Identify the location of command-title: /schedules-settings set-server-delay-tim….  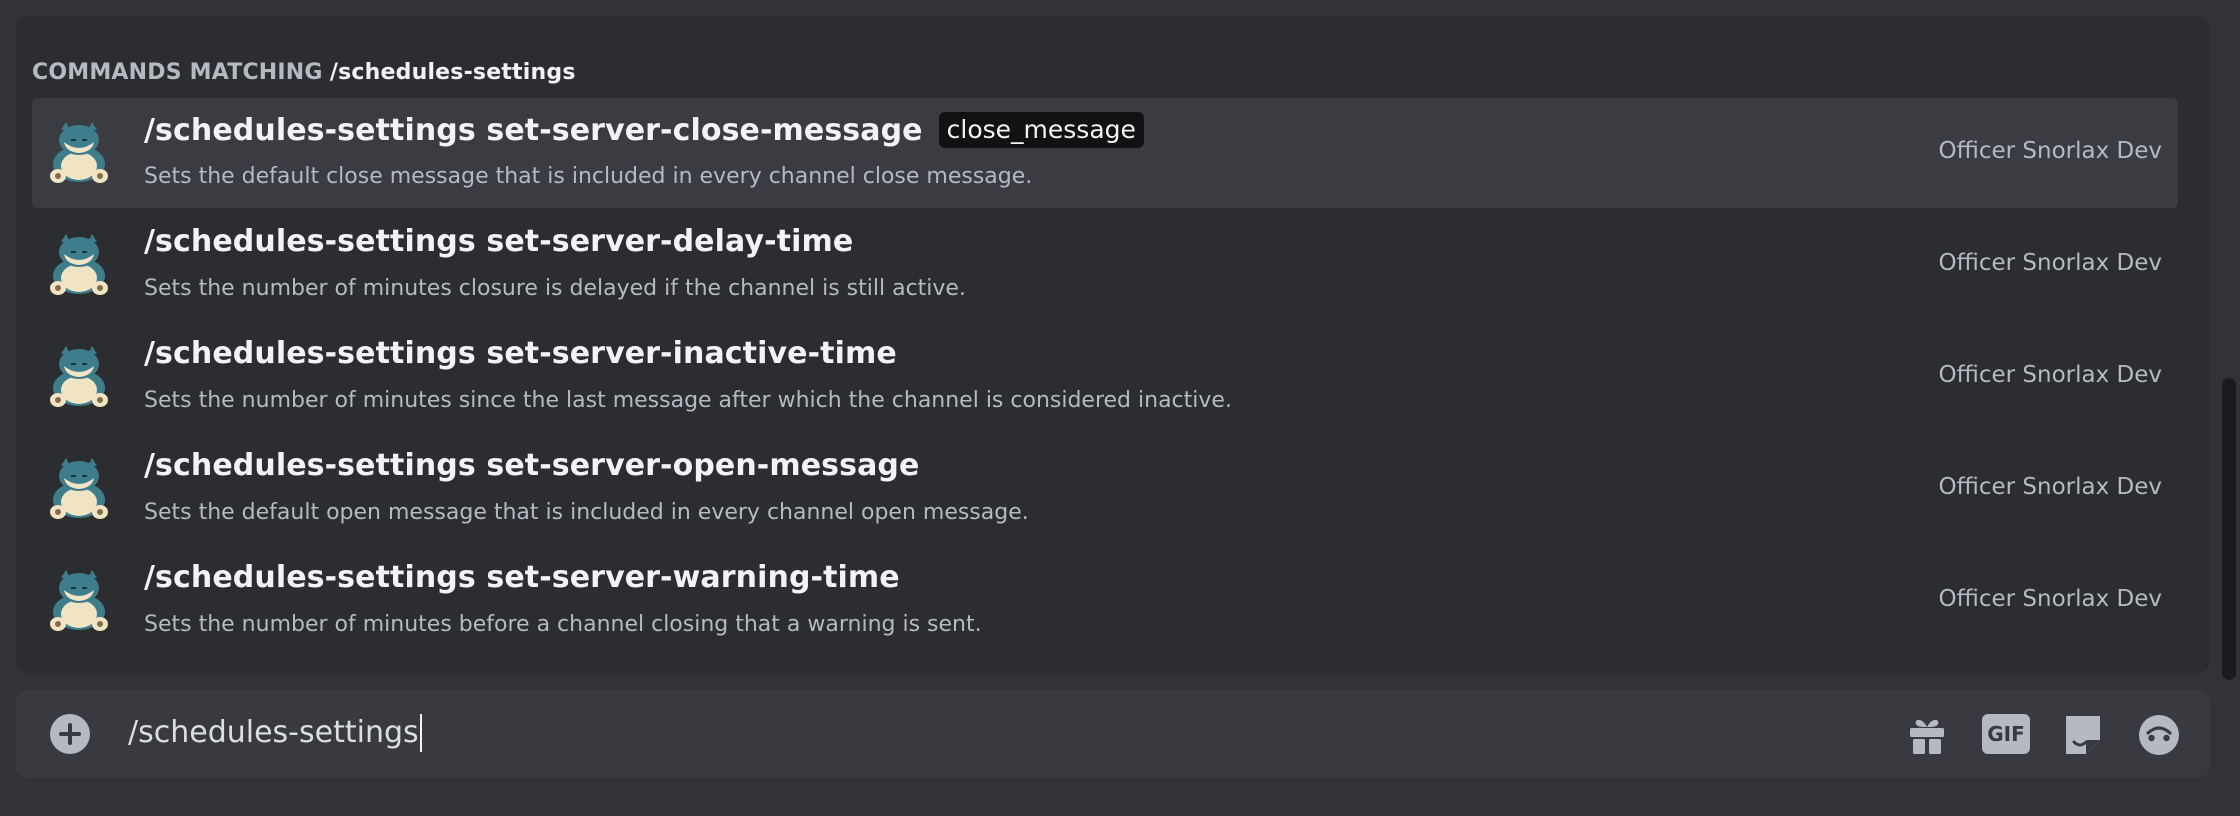
(498, 241).